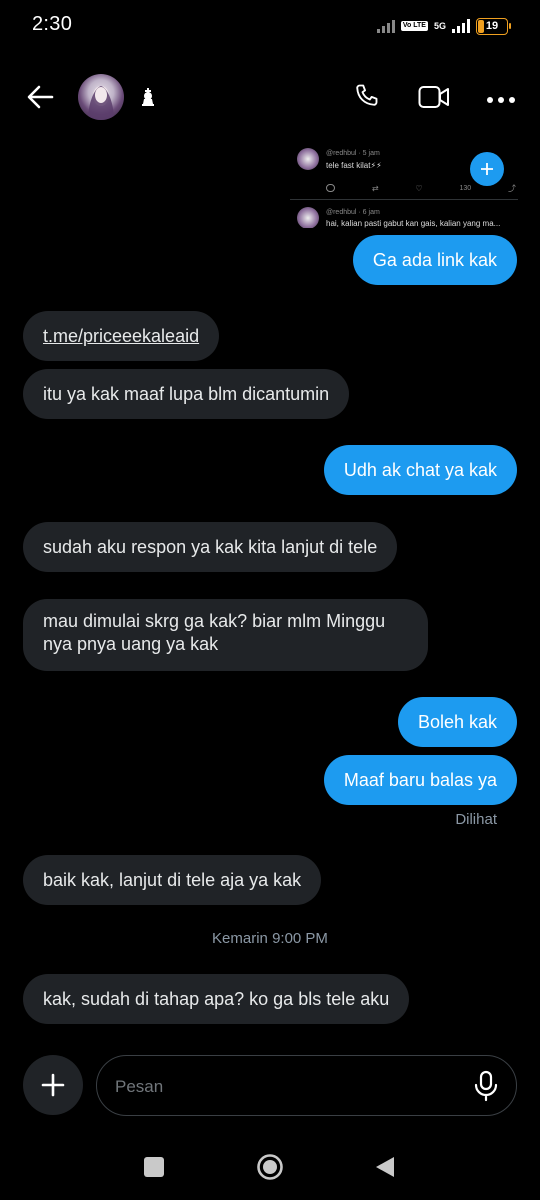  Describe the element at coordinates (375, 188) in the screenshot. I see `retweet-icon: ⇄` at that location.